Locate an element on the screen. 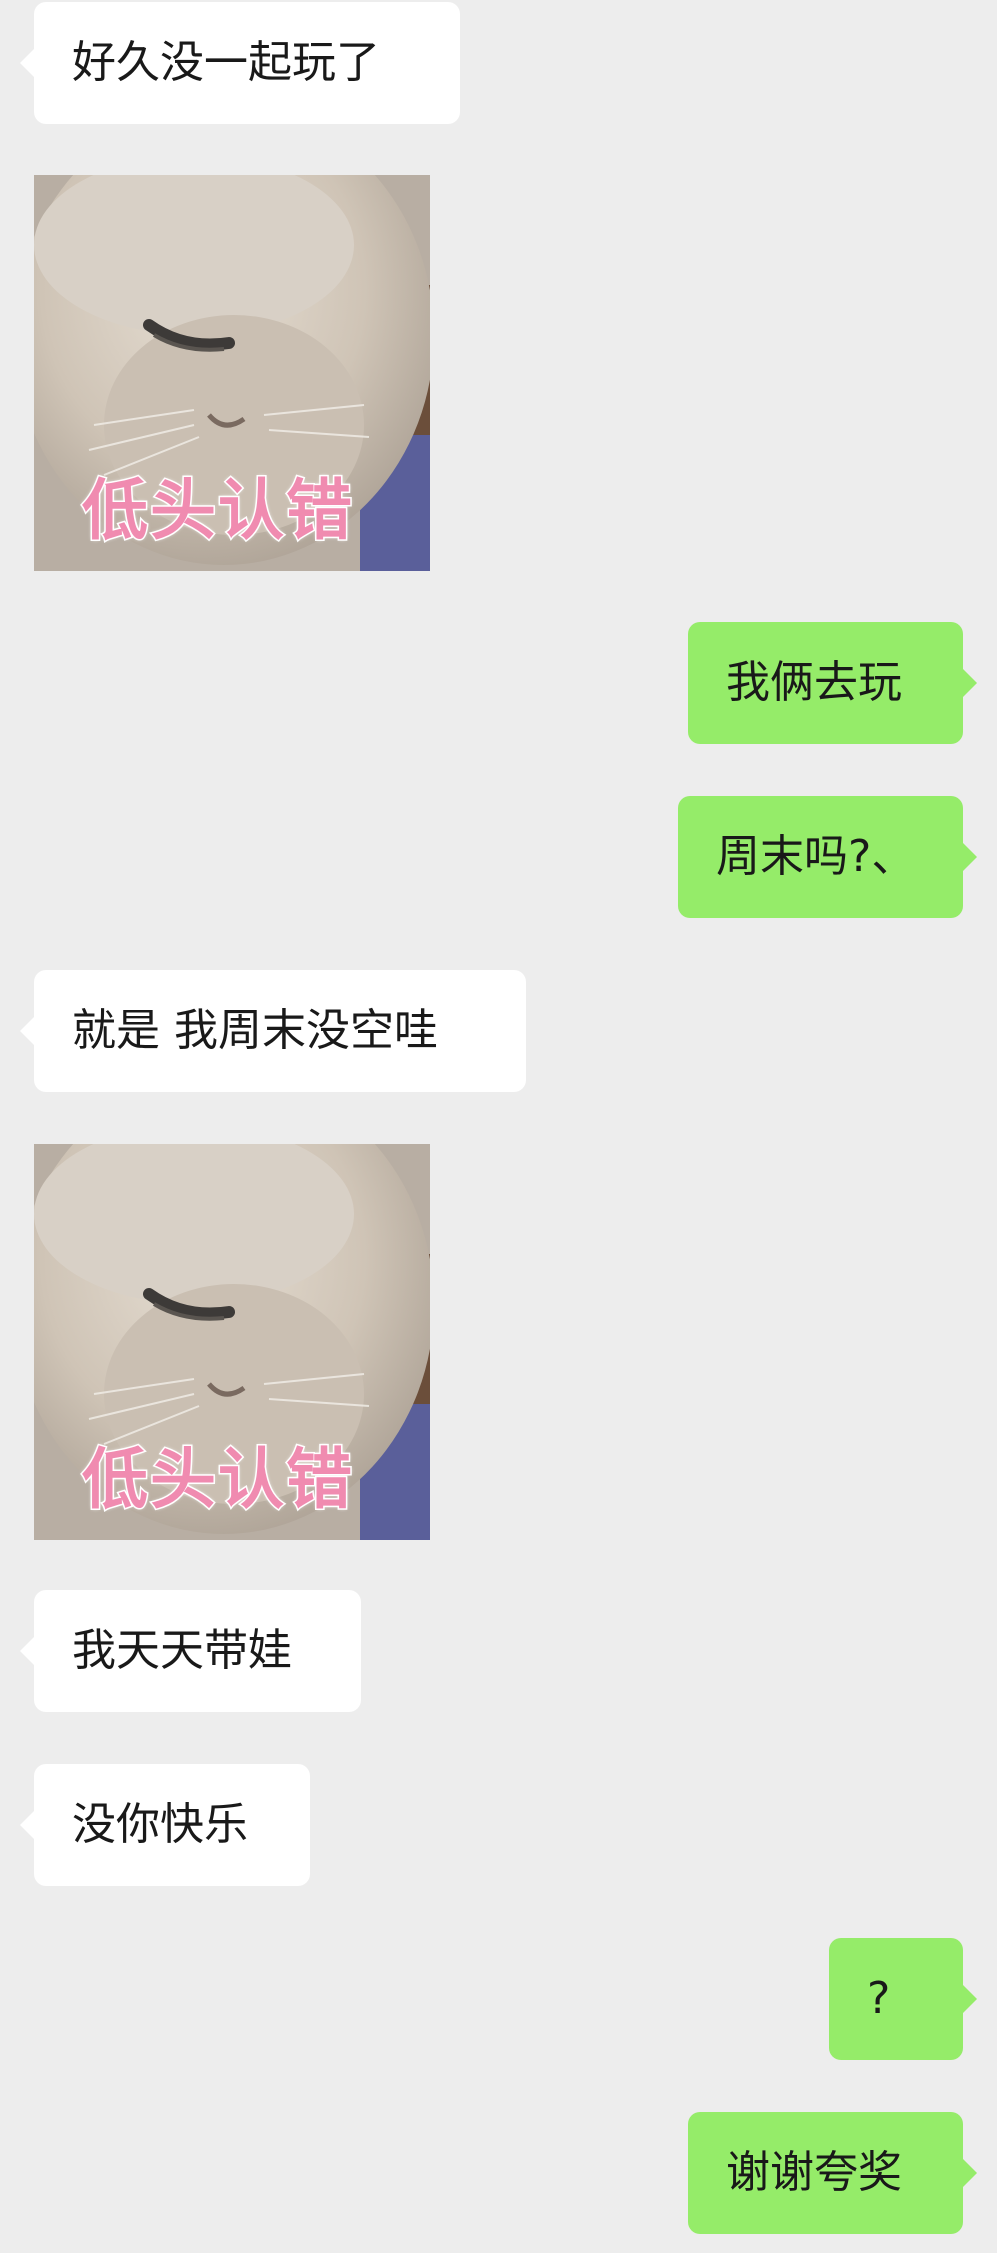  message-text: 我天天带娃 is located at coordinates (182, 1650).